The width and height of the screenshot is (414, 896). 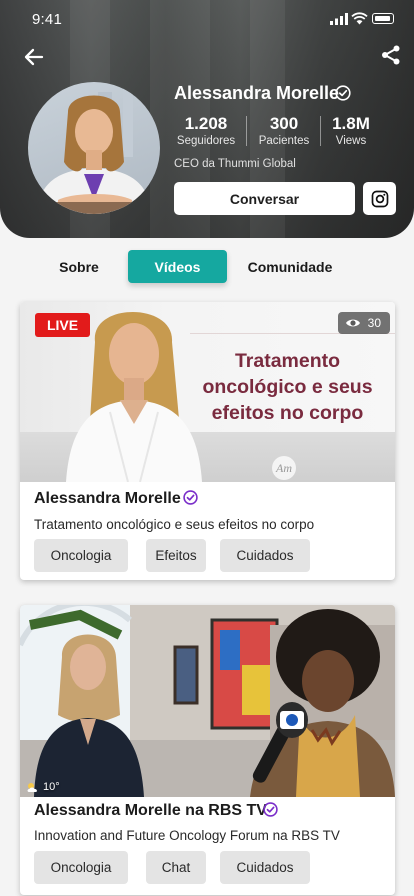 I want to click on stat-views: 1.8M Views, so click(x=351, y=130).